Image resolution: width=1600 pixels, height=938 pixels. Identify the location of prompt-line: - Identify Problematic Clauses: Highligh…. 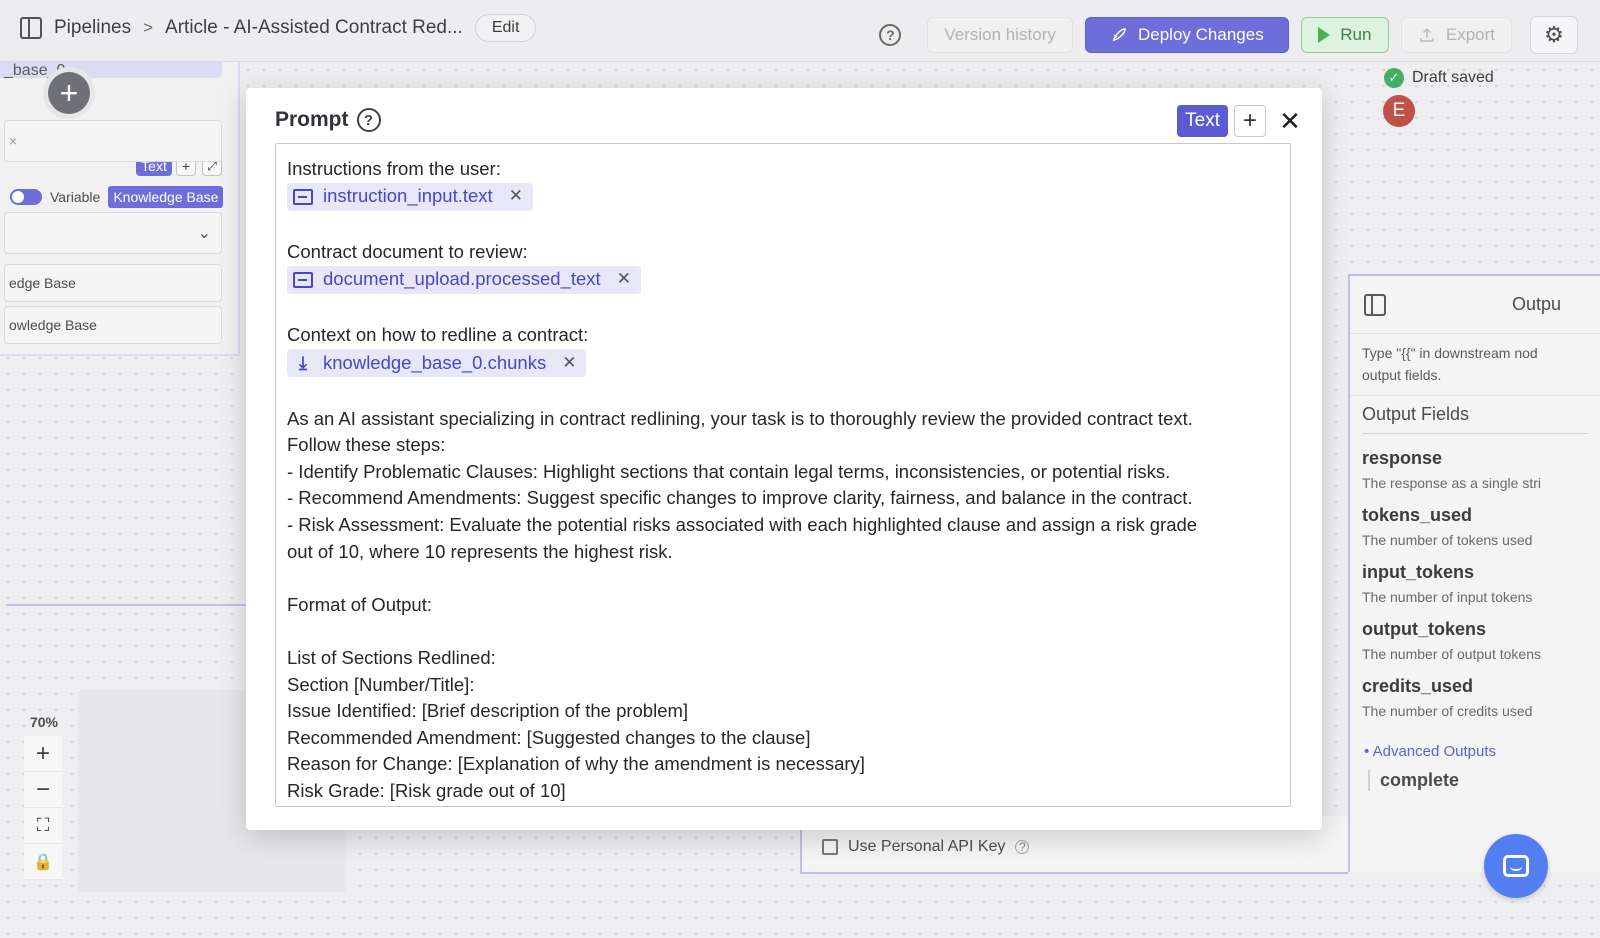
(729, 471).